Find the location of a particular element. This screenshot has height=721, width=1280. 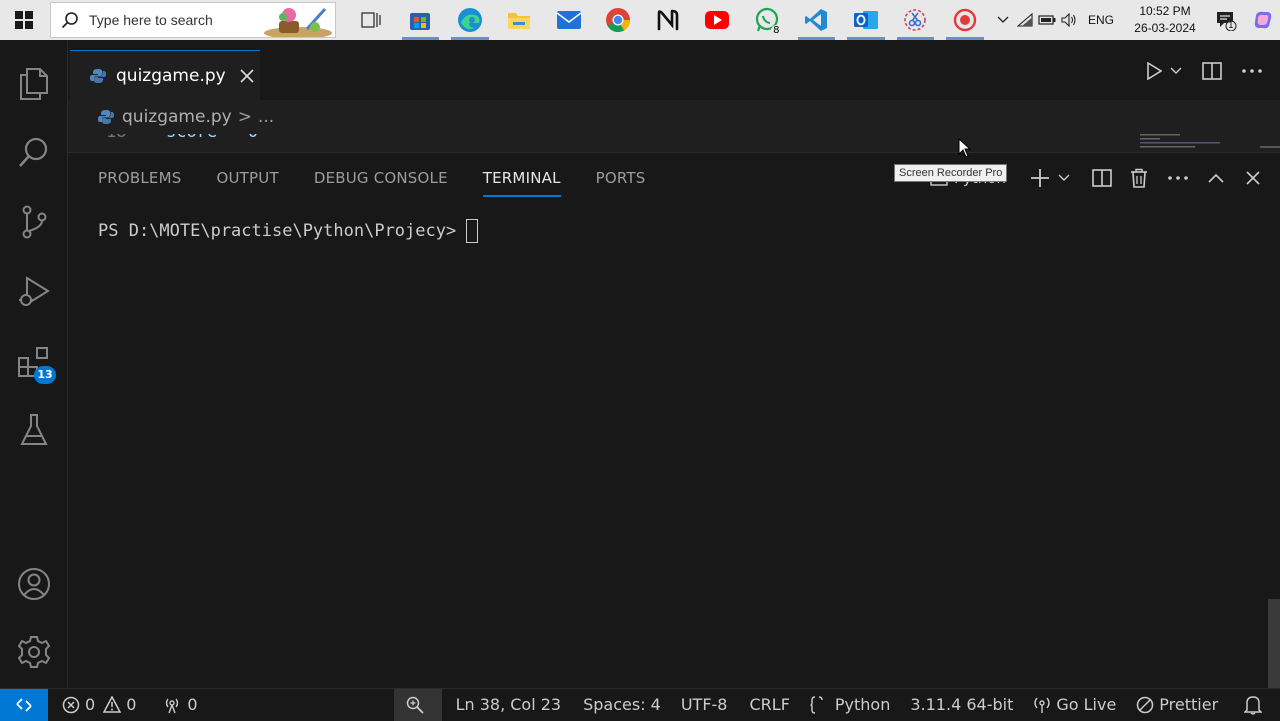

close-panel-button is located at coordinates (1253, 178).